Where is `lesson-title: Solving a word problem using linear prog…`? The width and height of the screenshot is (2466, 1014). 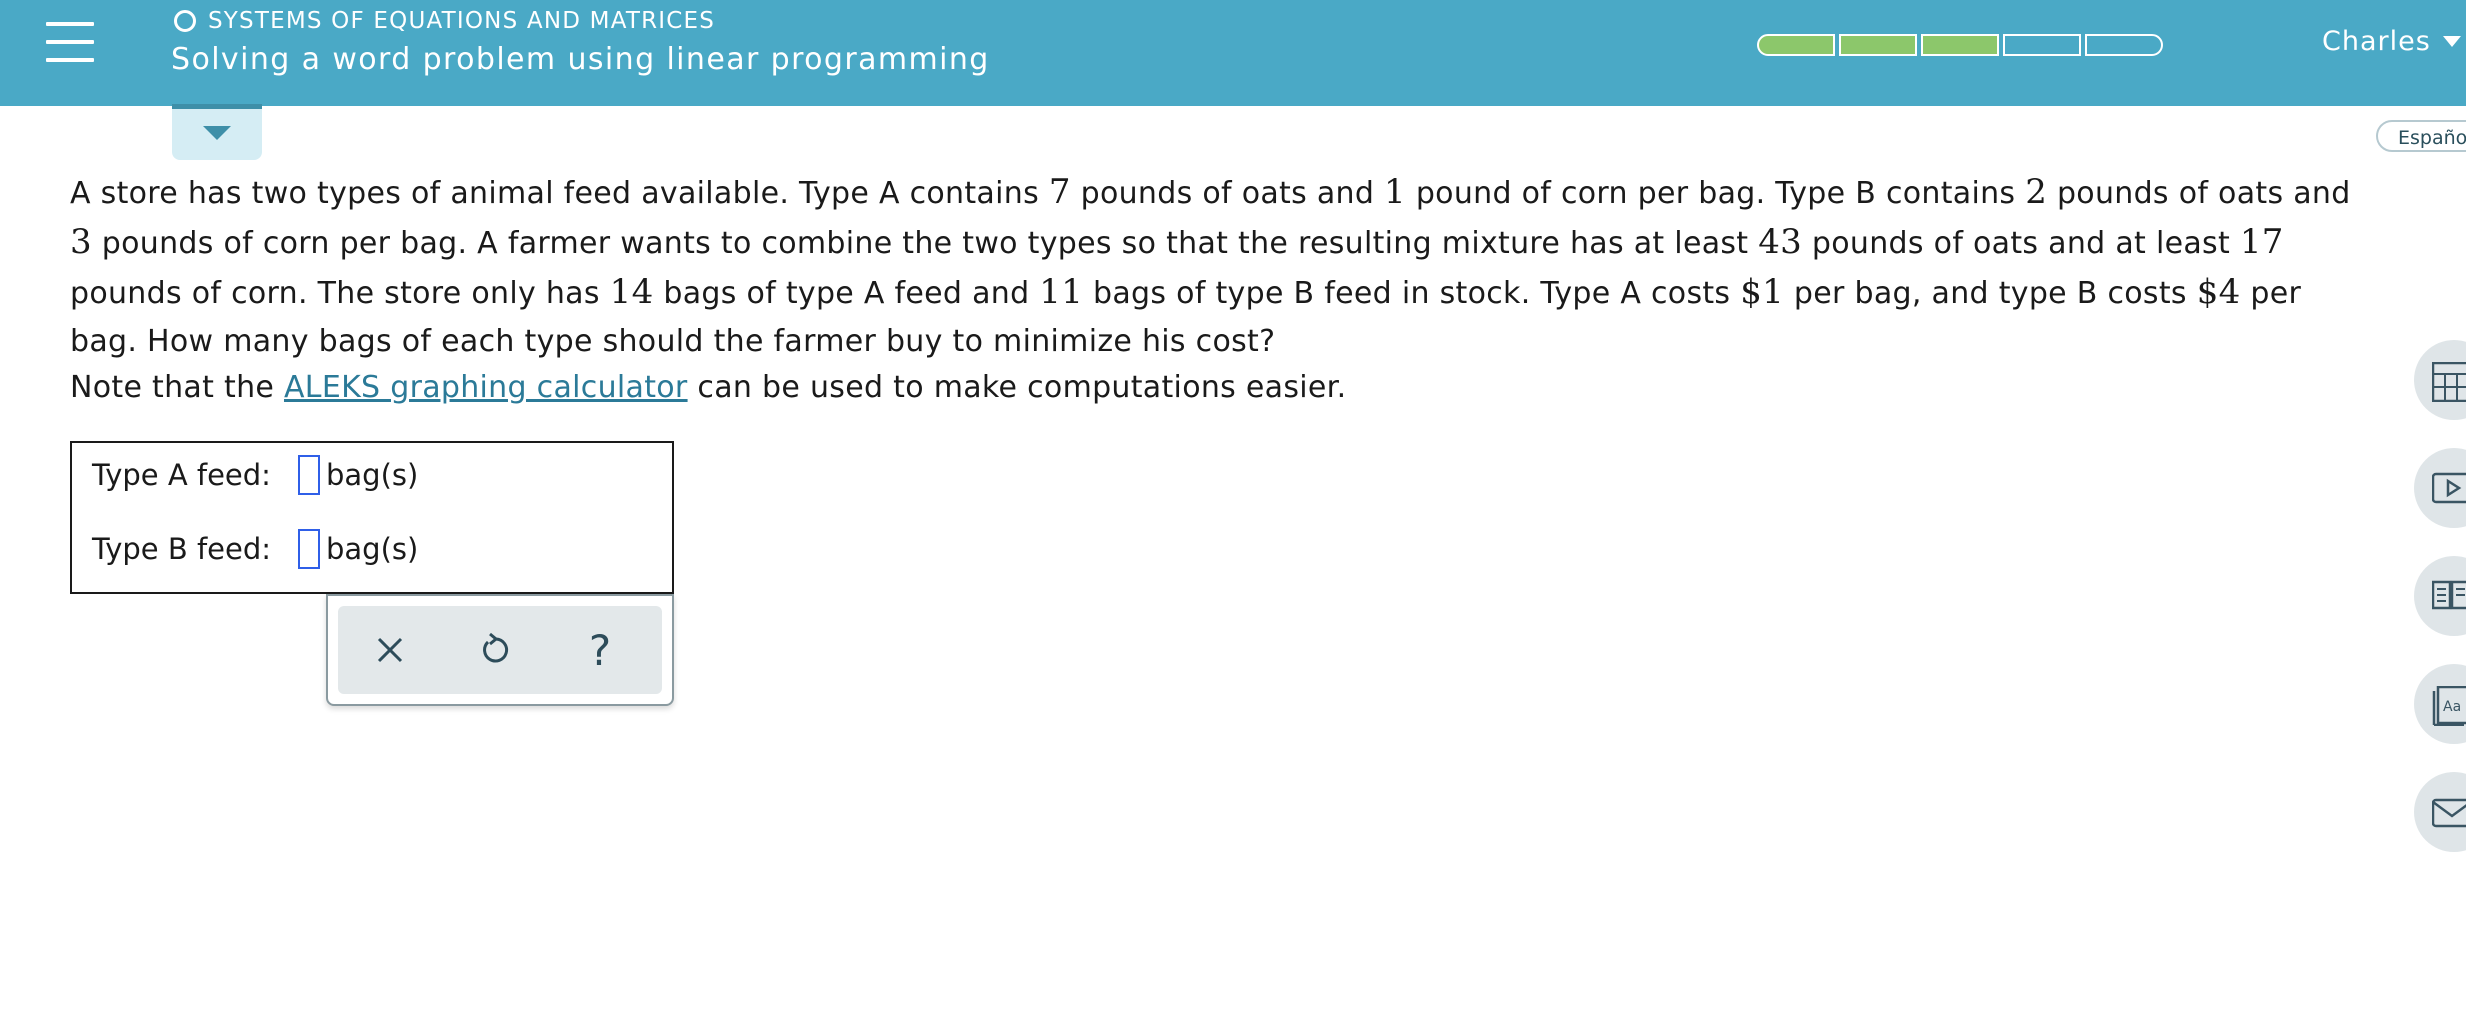
lesson-title: Solving a word problem using linear prog… is located at coordinates (580, 59).